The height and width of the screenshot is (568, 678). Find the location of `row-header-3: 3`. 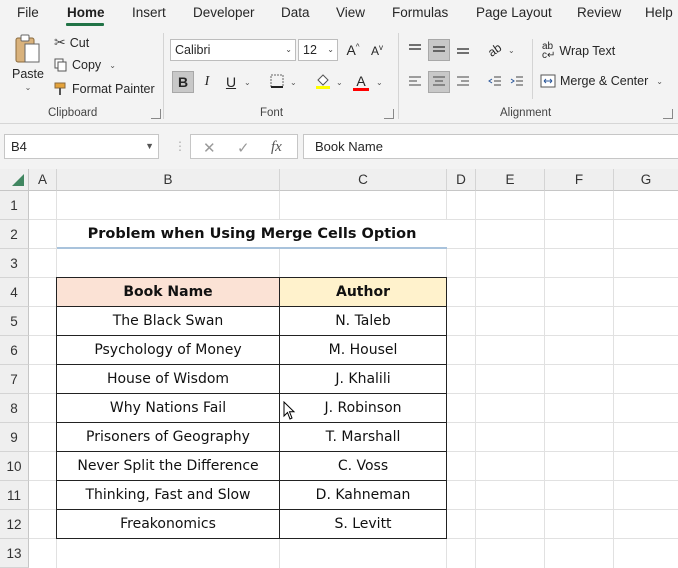

row-header-3: 3 is located at coordinates (14, 263).